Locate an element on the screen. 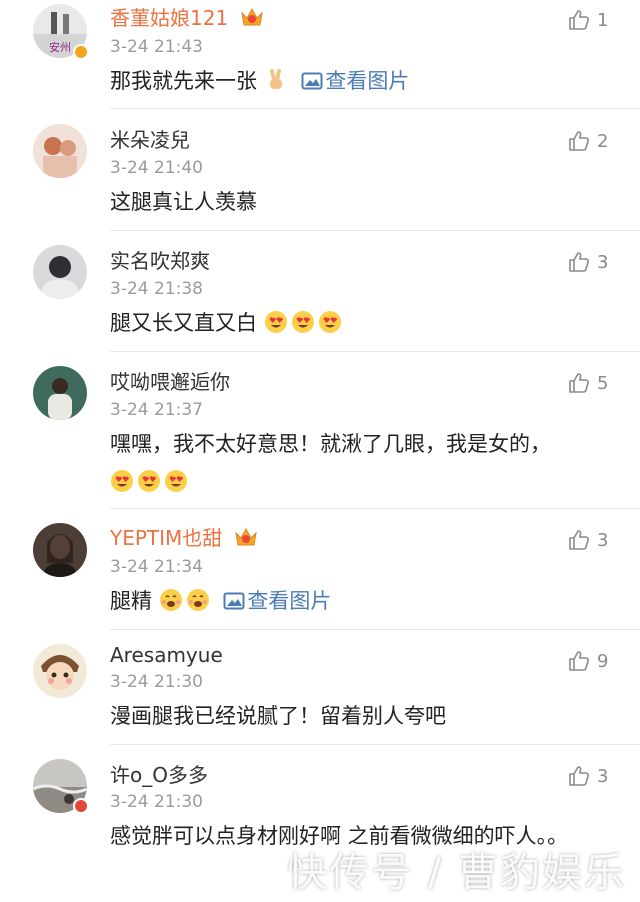 This screenshot has height=902, width=640. username-text: 香菫姑娘121 is located at coordinates (169, 18).